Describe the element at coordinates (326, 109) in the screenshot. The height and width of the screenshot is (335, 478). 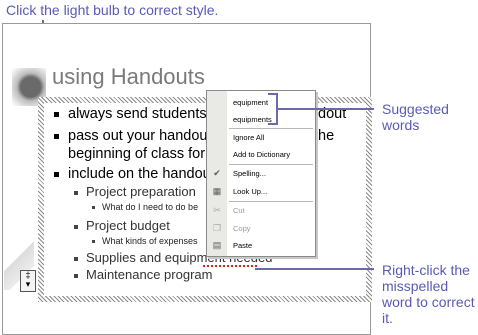
I see `suggested-pointer-line` at that location.